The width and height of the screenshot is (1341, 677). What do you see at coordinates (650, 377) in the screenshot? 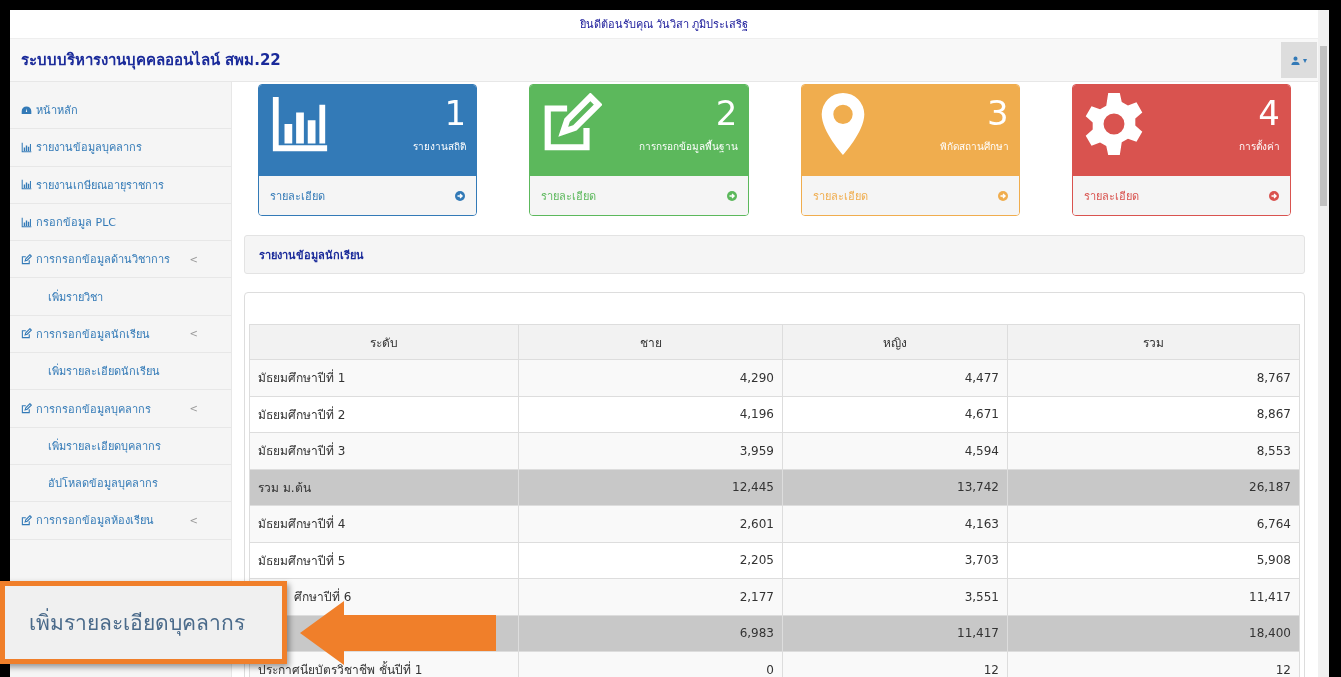
I see `table-cell: 4,290` at bounding box center [650, 377].